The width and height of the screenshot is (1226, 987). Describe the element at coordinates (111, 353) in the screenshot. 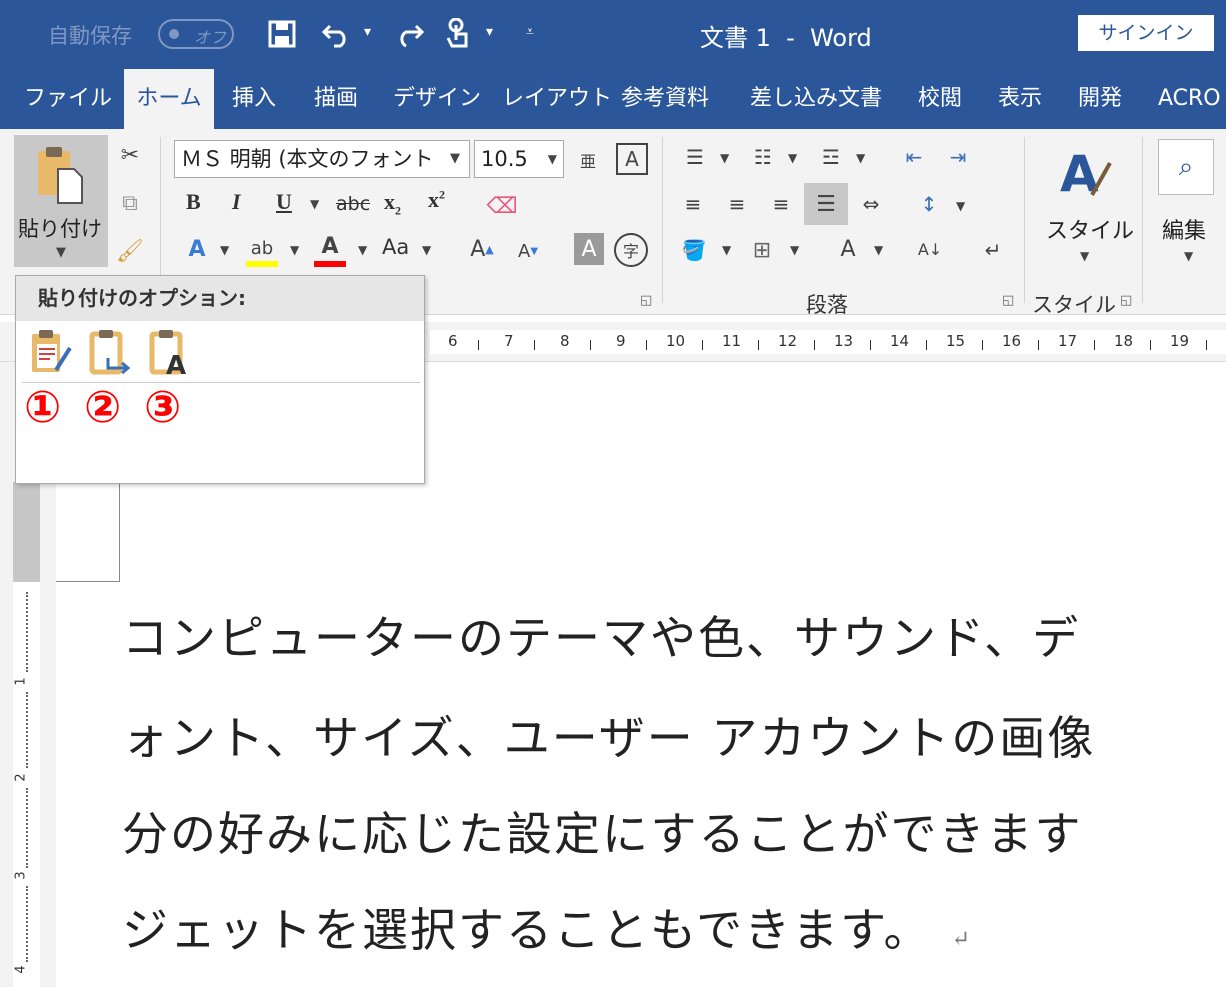

I see `merge-formatting-option` at that location.